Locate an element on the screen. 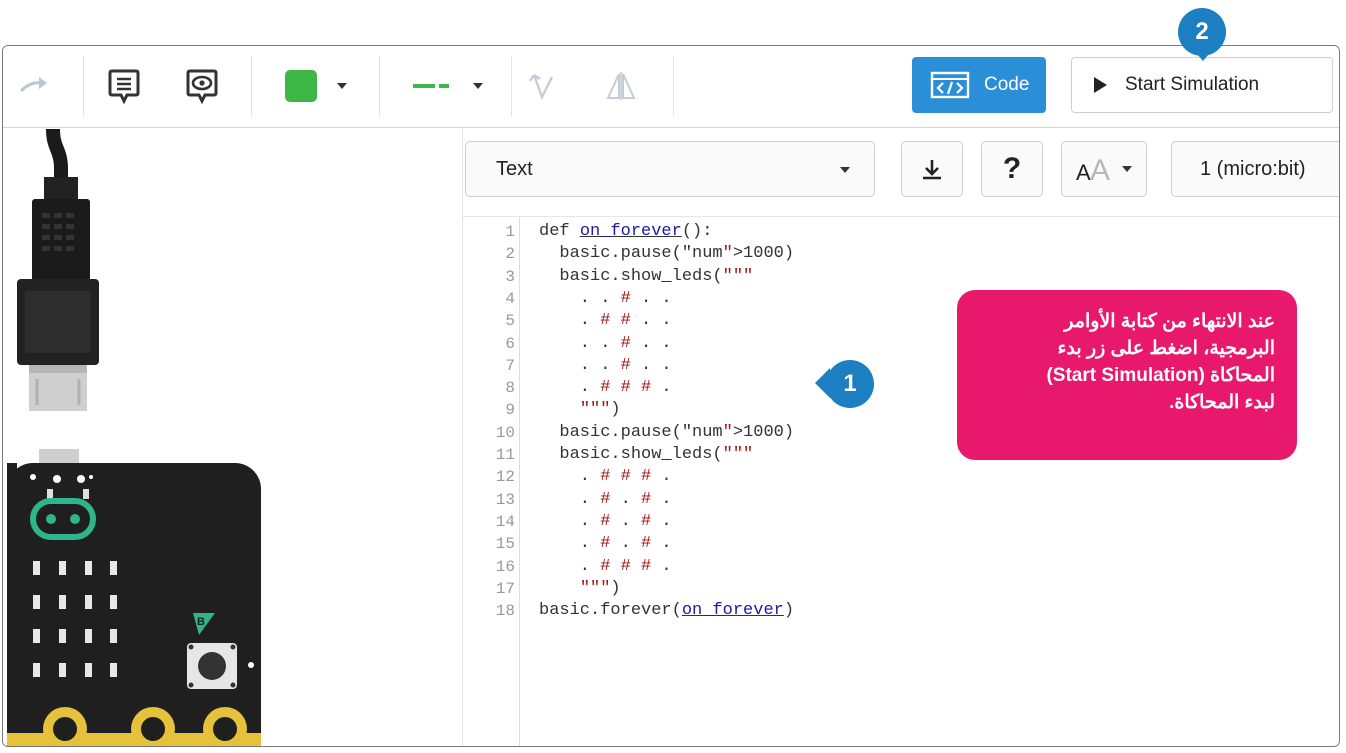 The image size is (1346, 753). line-number: 9 is located at coordinates (510, 410).